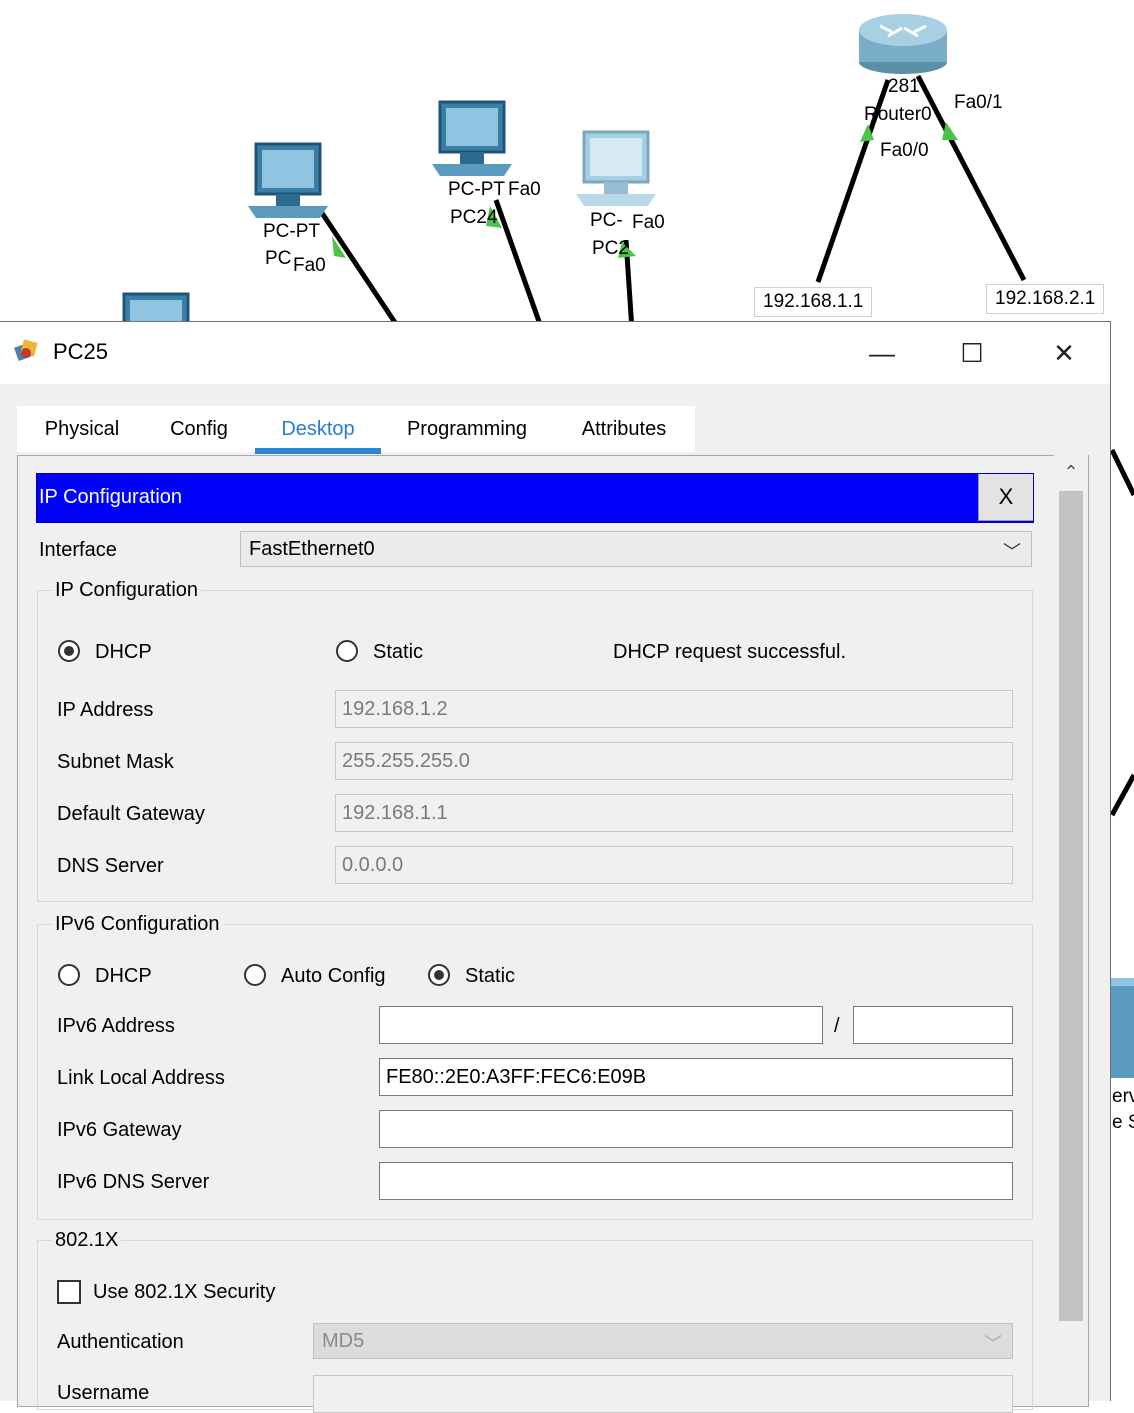 The image size is (1134, 1413). Describe the element at coordinates (933, 1025) in the screenshot. I see `ipv6-prefix-input` at that location.